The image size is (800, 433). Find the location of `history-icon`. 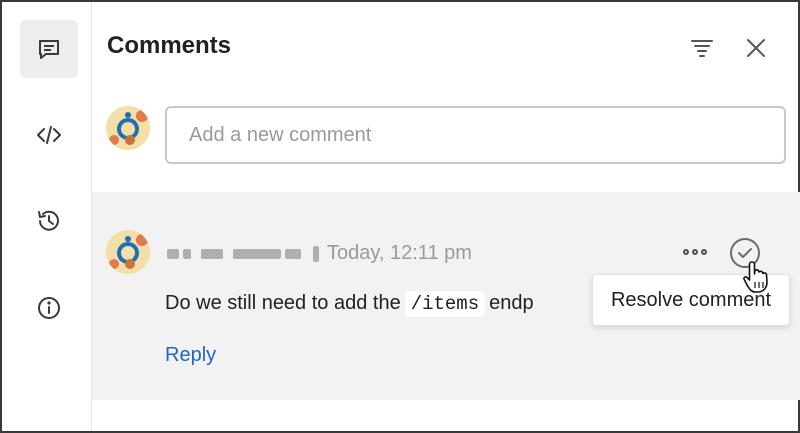

history-icon is located at coordinates (48, 220).